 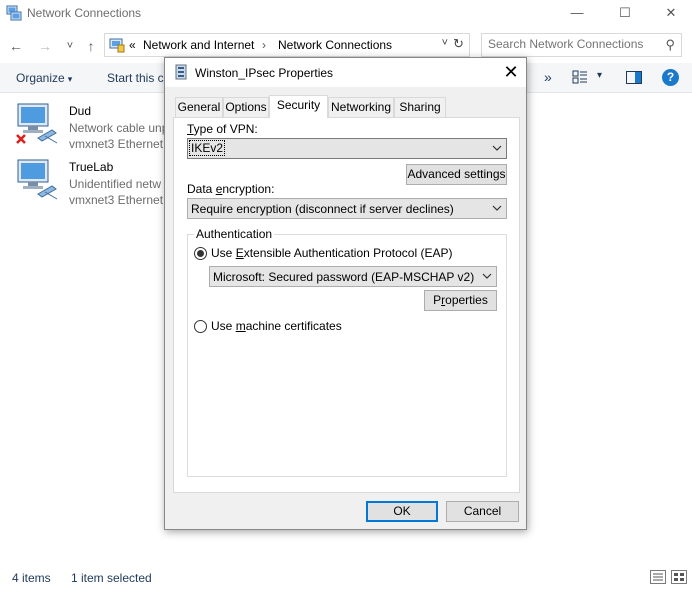 What do you see at coordinates (115, 184) in the screenshot?
I see `connection-status: Unidentified netw` at bounding box center [115, 184].